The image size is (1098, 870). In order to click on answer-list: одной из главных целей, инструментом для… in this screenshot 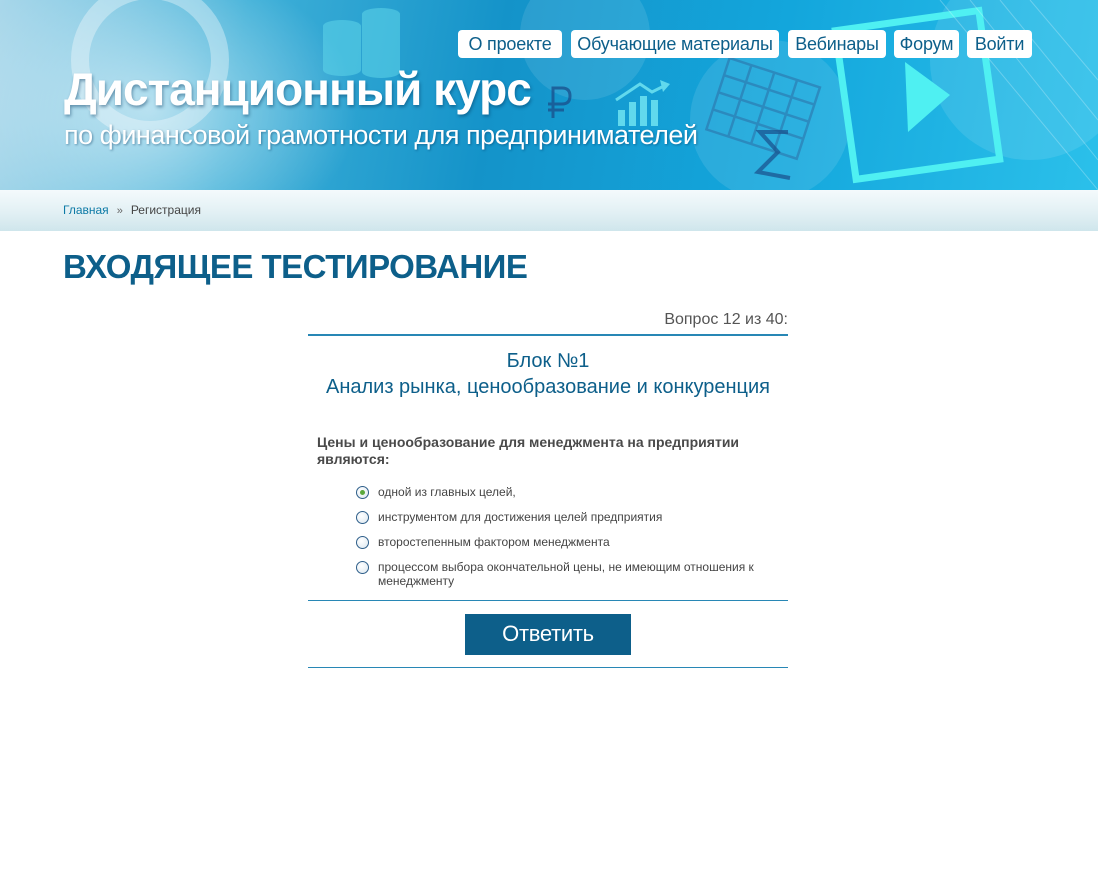, I will do `click(548, 536)`.